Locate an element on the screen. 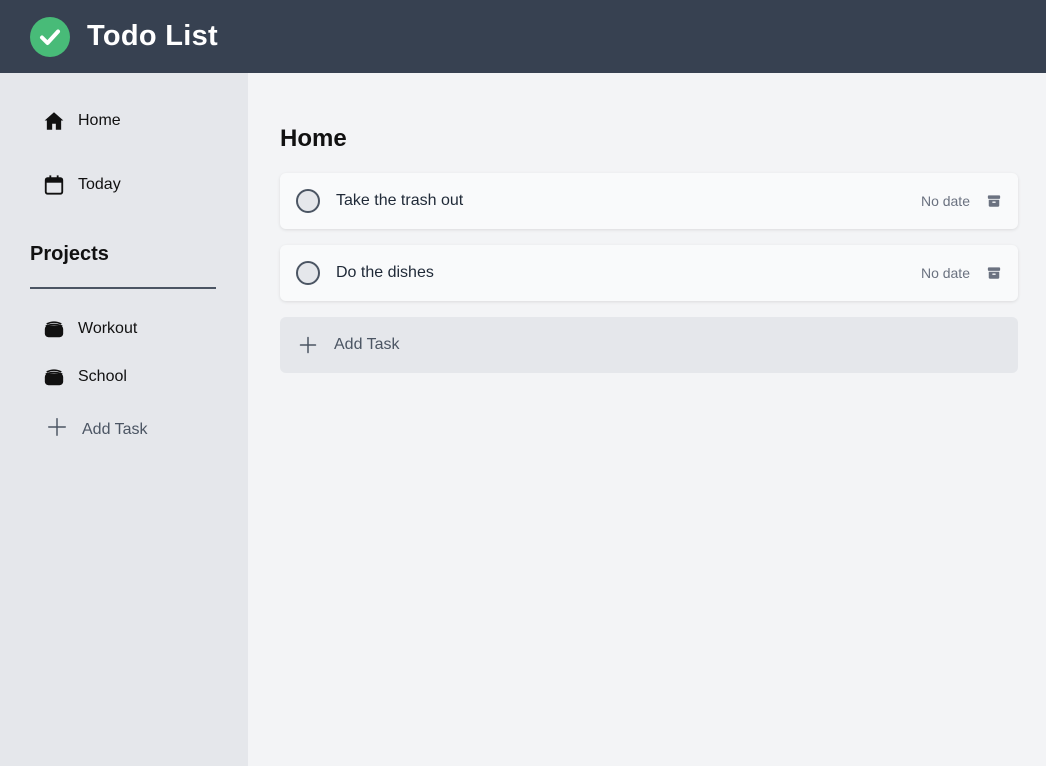  task-title: Take the trash out is located at coordinates (628, 201).